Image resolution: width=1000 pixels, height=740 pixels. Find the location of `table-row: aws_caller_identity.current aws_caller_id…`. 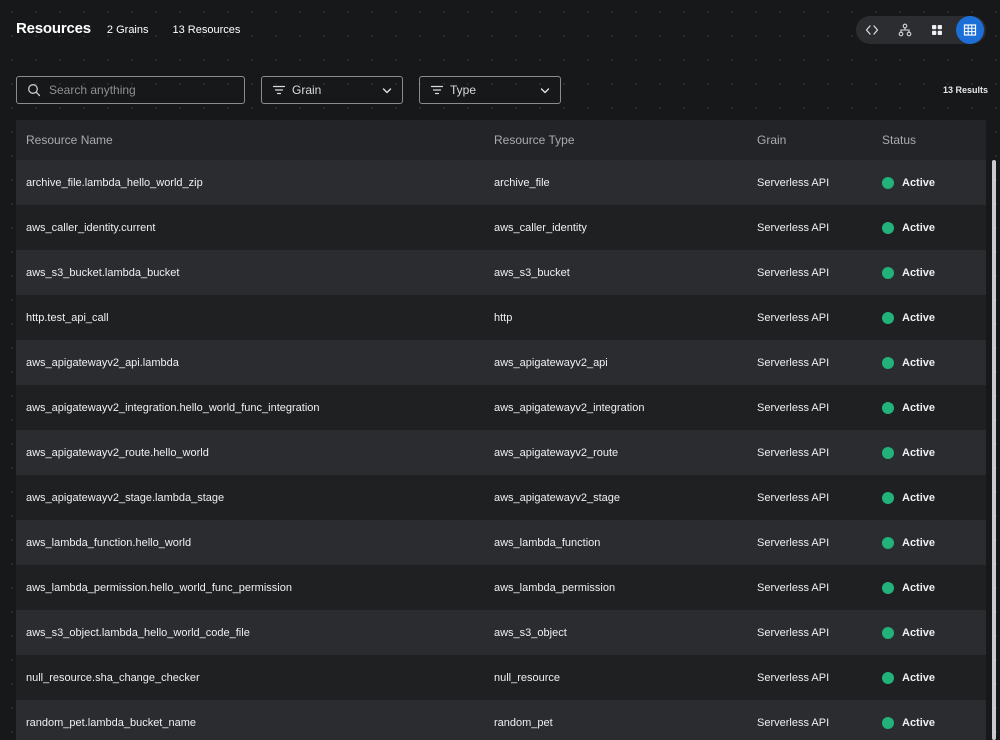

table-row: aws_caller_identity.current aws_caller_id… is located at coordinates (501, 227).